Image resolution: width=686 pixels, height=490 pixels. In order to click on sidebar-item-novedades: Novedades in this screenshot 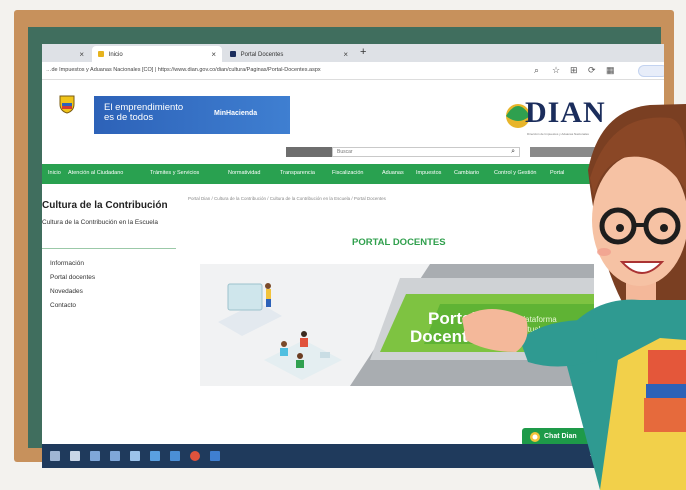, I will do `click(66, 291)`.